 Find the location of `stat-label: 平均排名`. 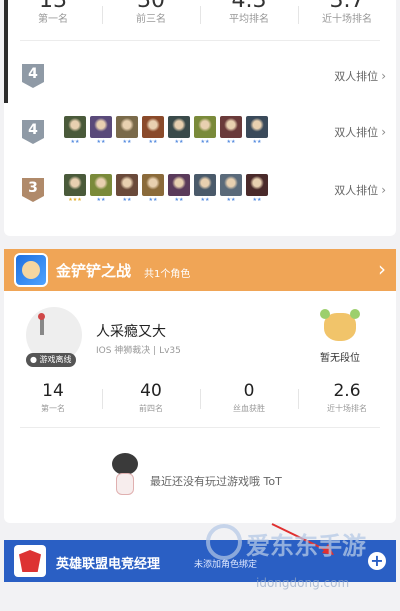

stat-label: 平均排名 is located at coordinates (249, 19).